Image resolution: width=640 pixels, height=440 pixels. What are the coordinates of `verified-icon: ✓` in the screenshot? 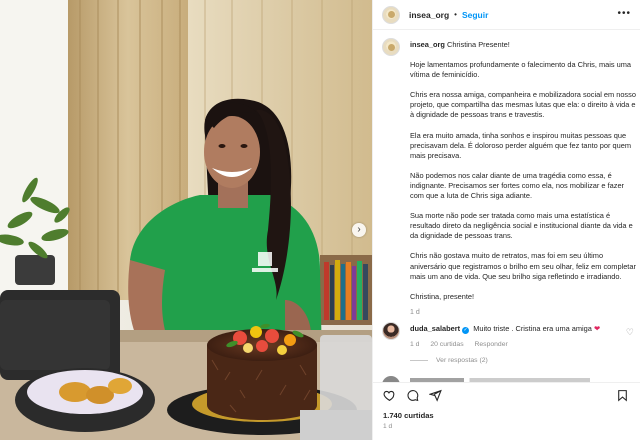 It's located at (466, 330).